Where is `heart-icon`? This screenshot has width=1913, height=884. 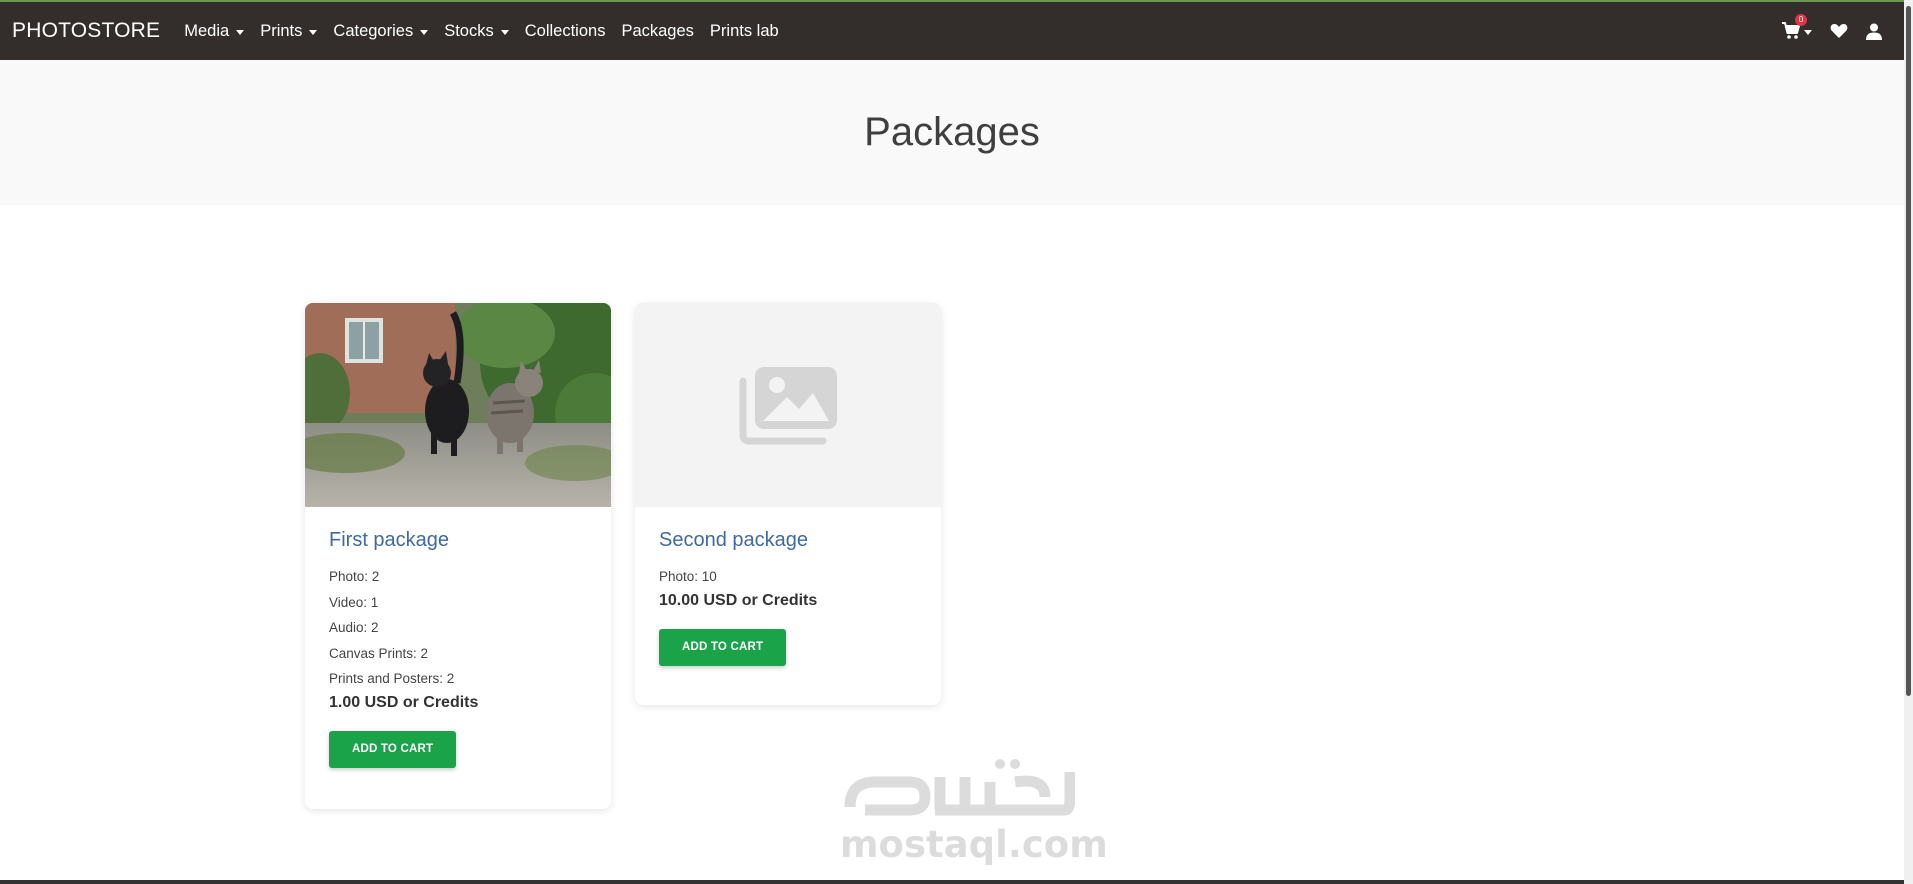 heart-icon is located at coordinates (1839, 31).